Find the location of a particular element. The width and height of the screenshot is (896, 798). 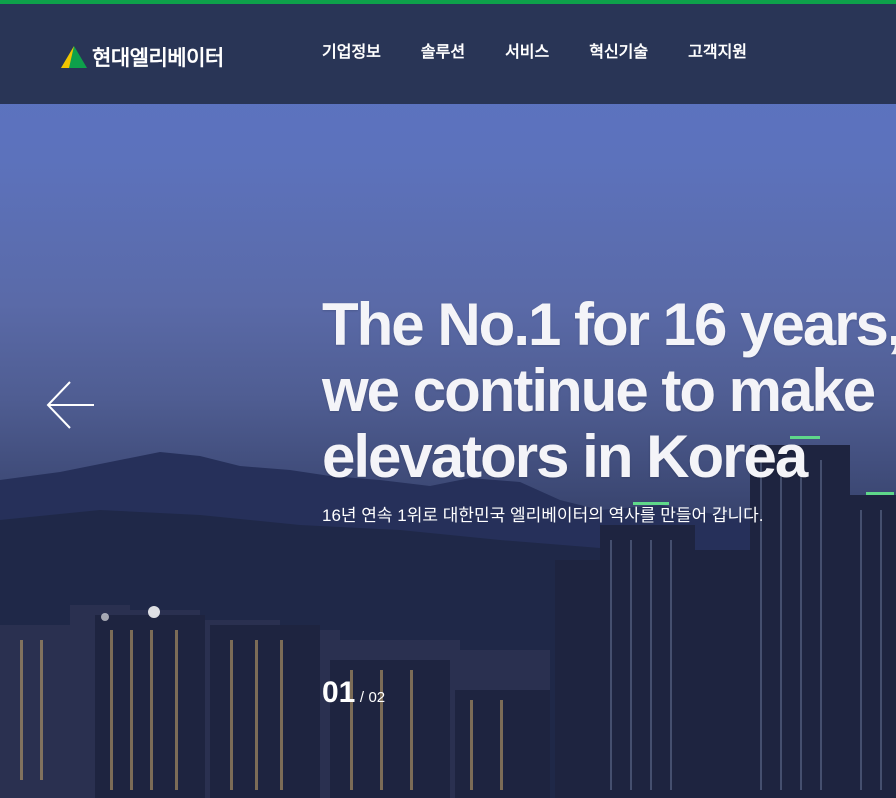

site-header: 현대엘리베이터 기업정보 솔루션 서비스 혁신기술 고객지원 is located at coordinates (448, 54).